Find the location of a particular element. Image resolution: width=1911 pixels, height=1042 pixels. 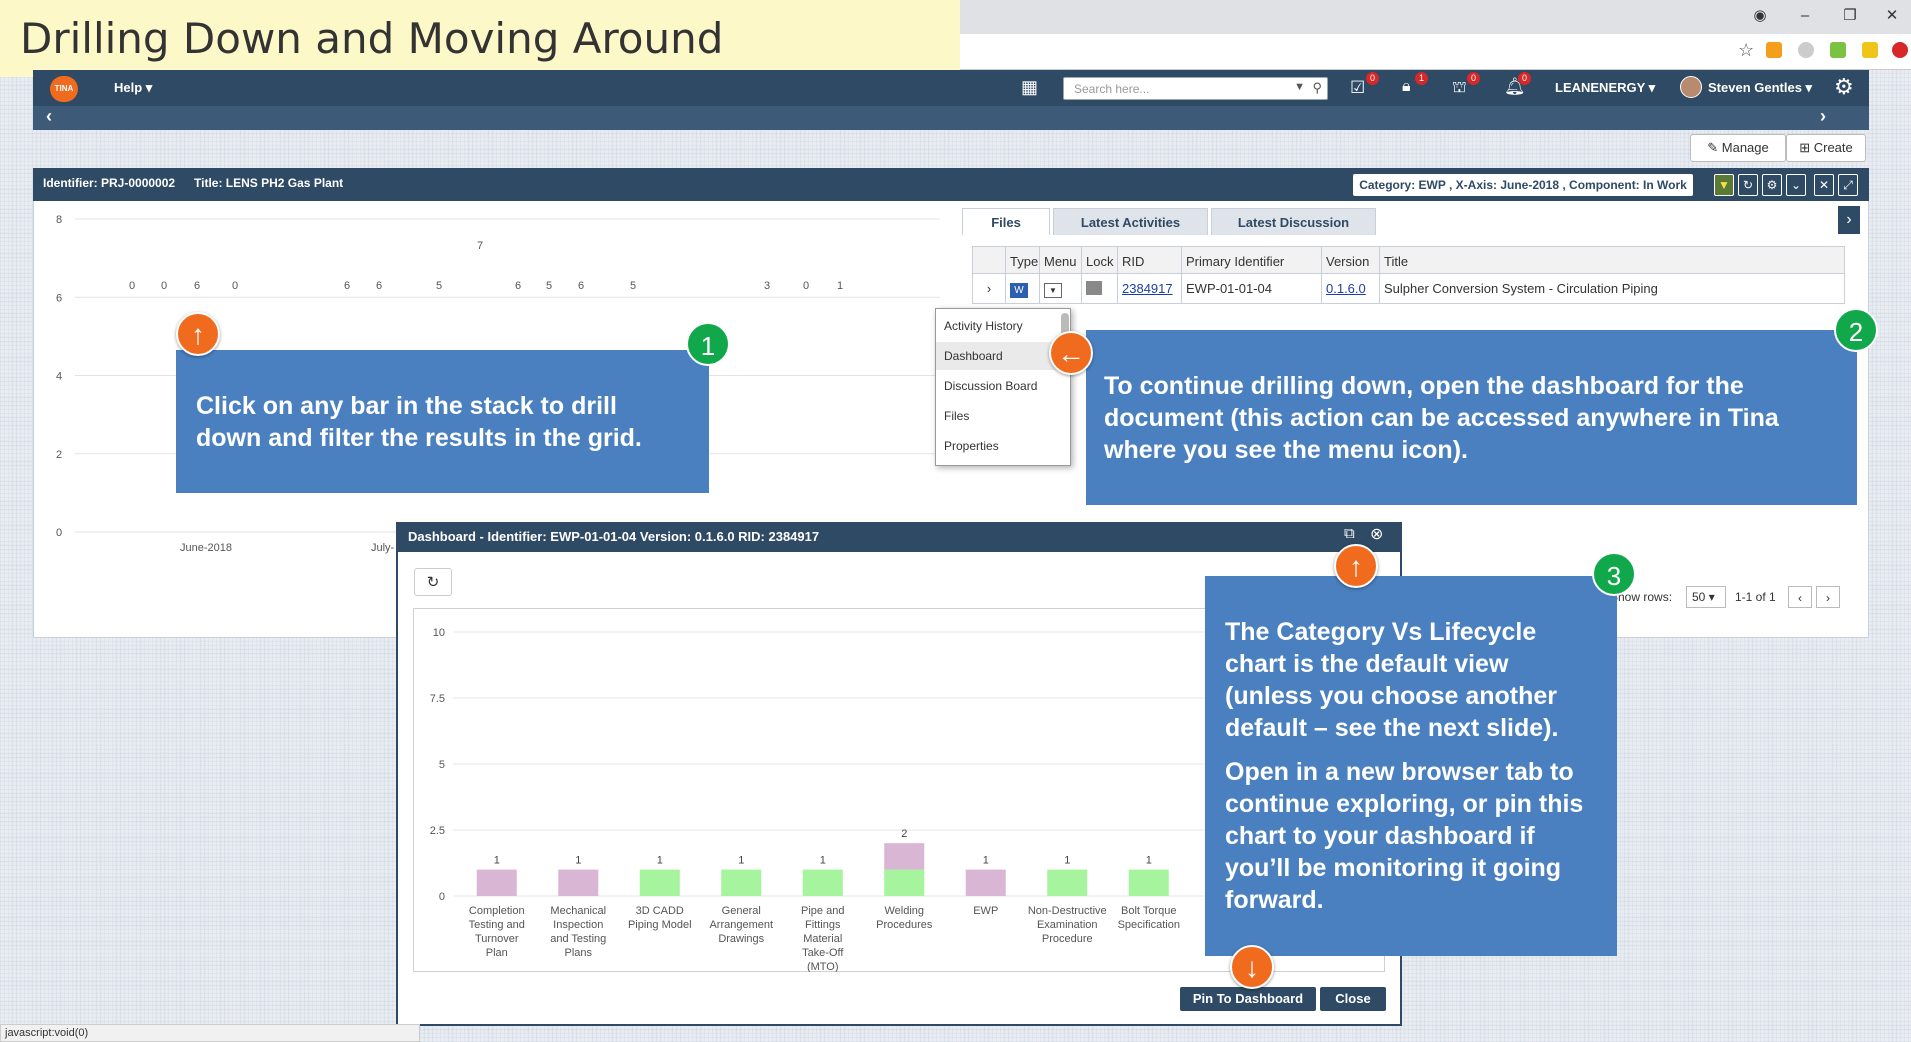

apps-grid-icon: ▦ is located at coordinates (1029, 87).